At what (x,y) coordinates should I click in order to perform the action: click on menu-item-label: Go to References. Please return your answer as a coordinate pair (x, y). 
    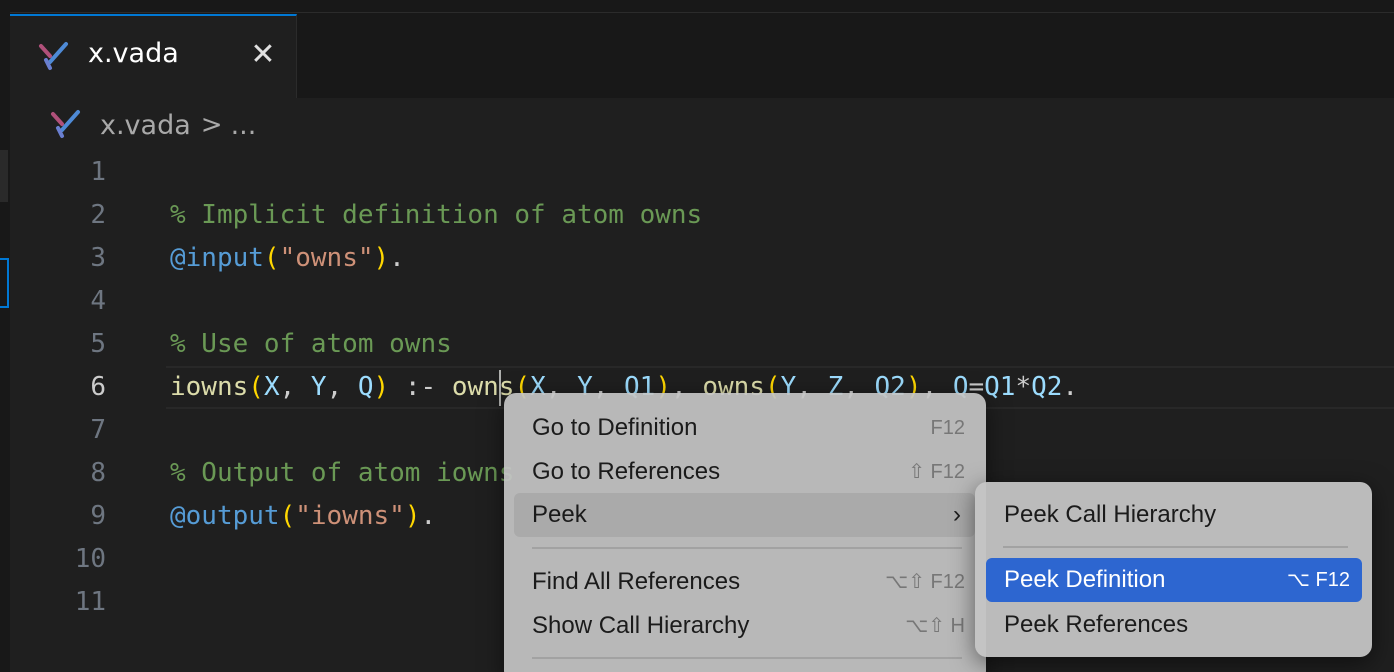
    Looking at the image, I should click on (626, 471).